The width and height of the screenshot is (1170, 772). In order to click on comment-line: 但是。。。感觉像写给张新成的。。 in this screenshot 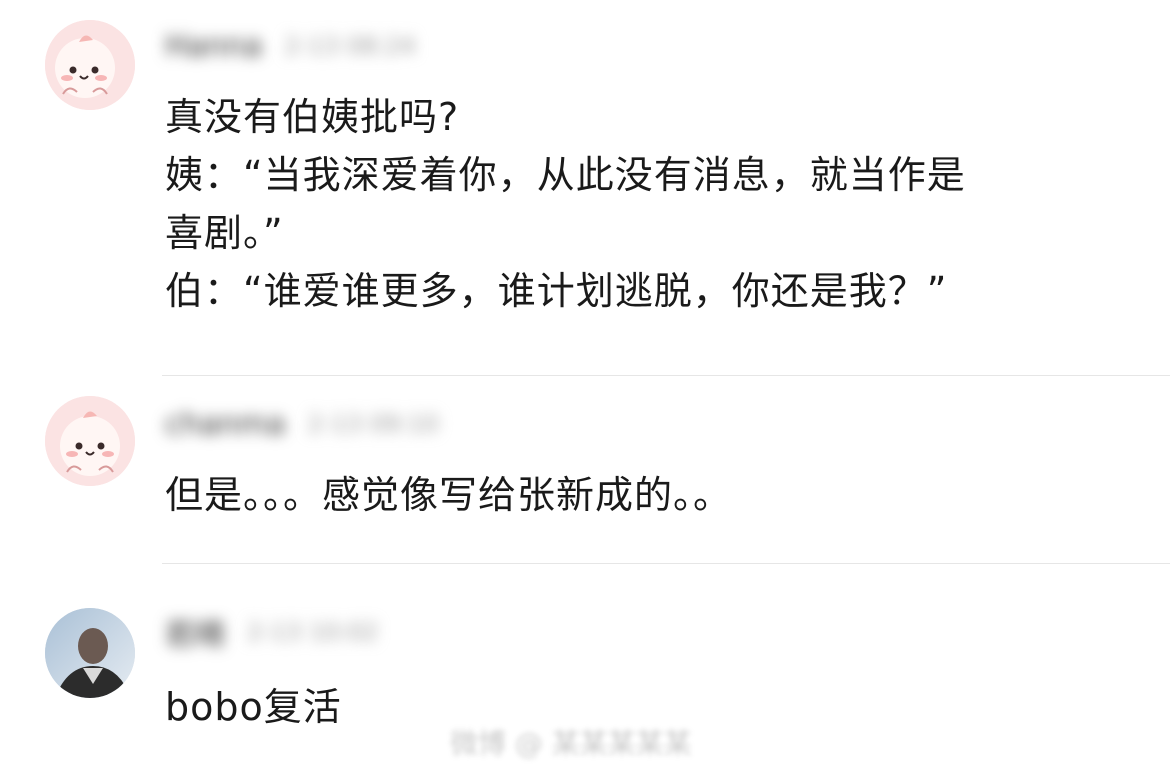, I will do `click(449, 495)`.